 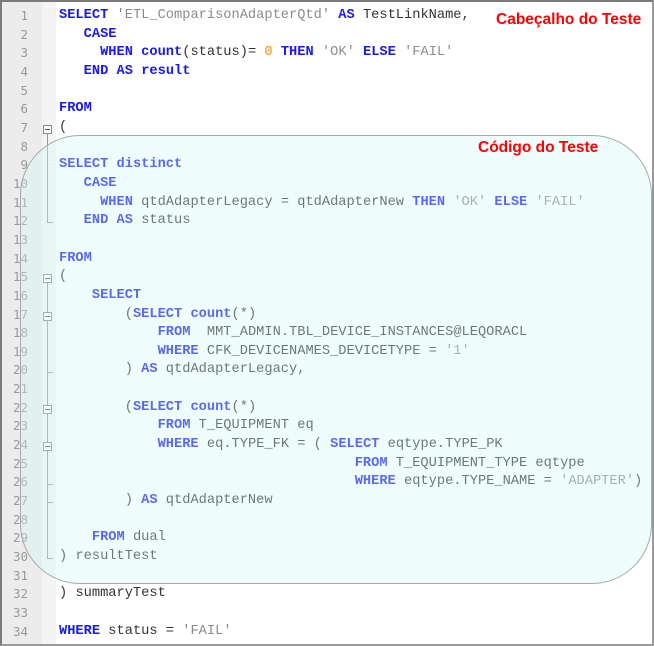 I want to click on sql-keyword: WHEN, so click(x=116, y=202).